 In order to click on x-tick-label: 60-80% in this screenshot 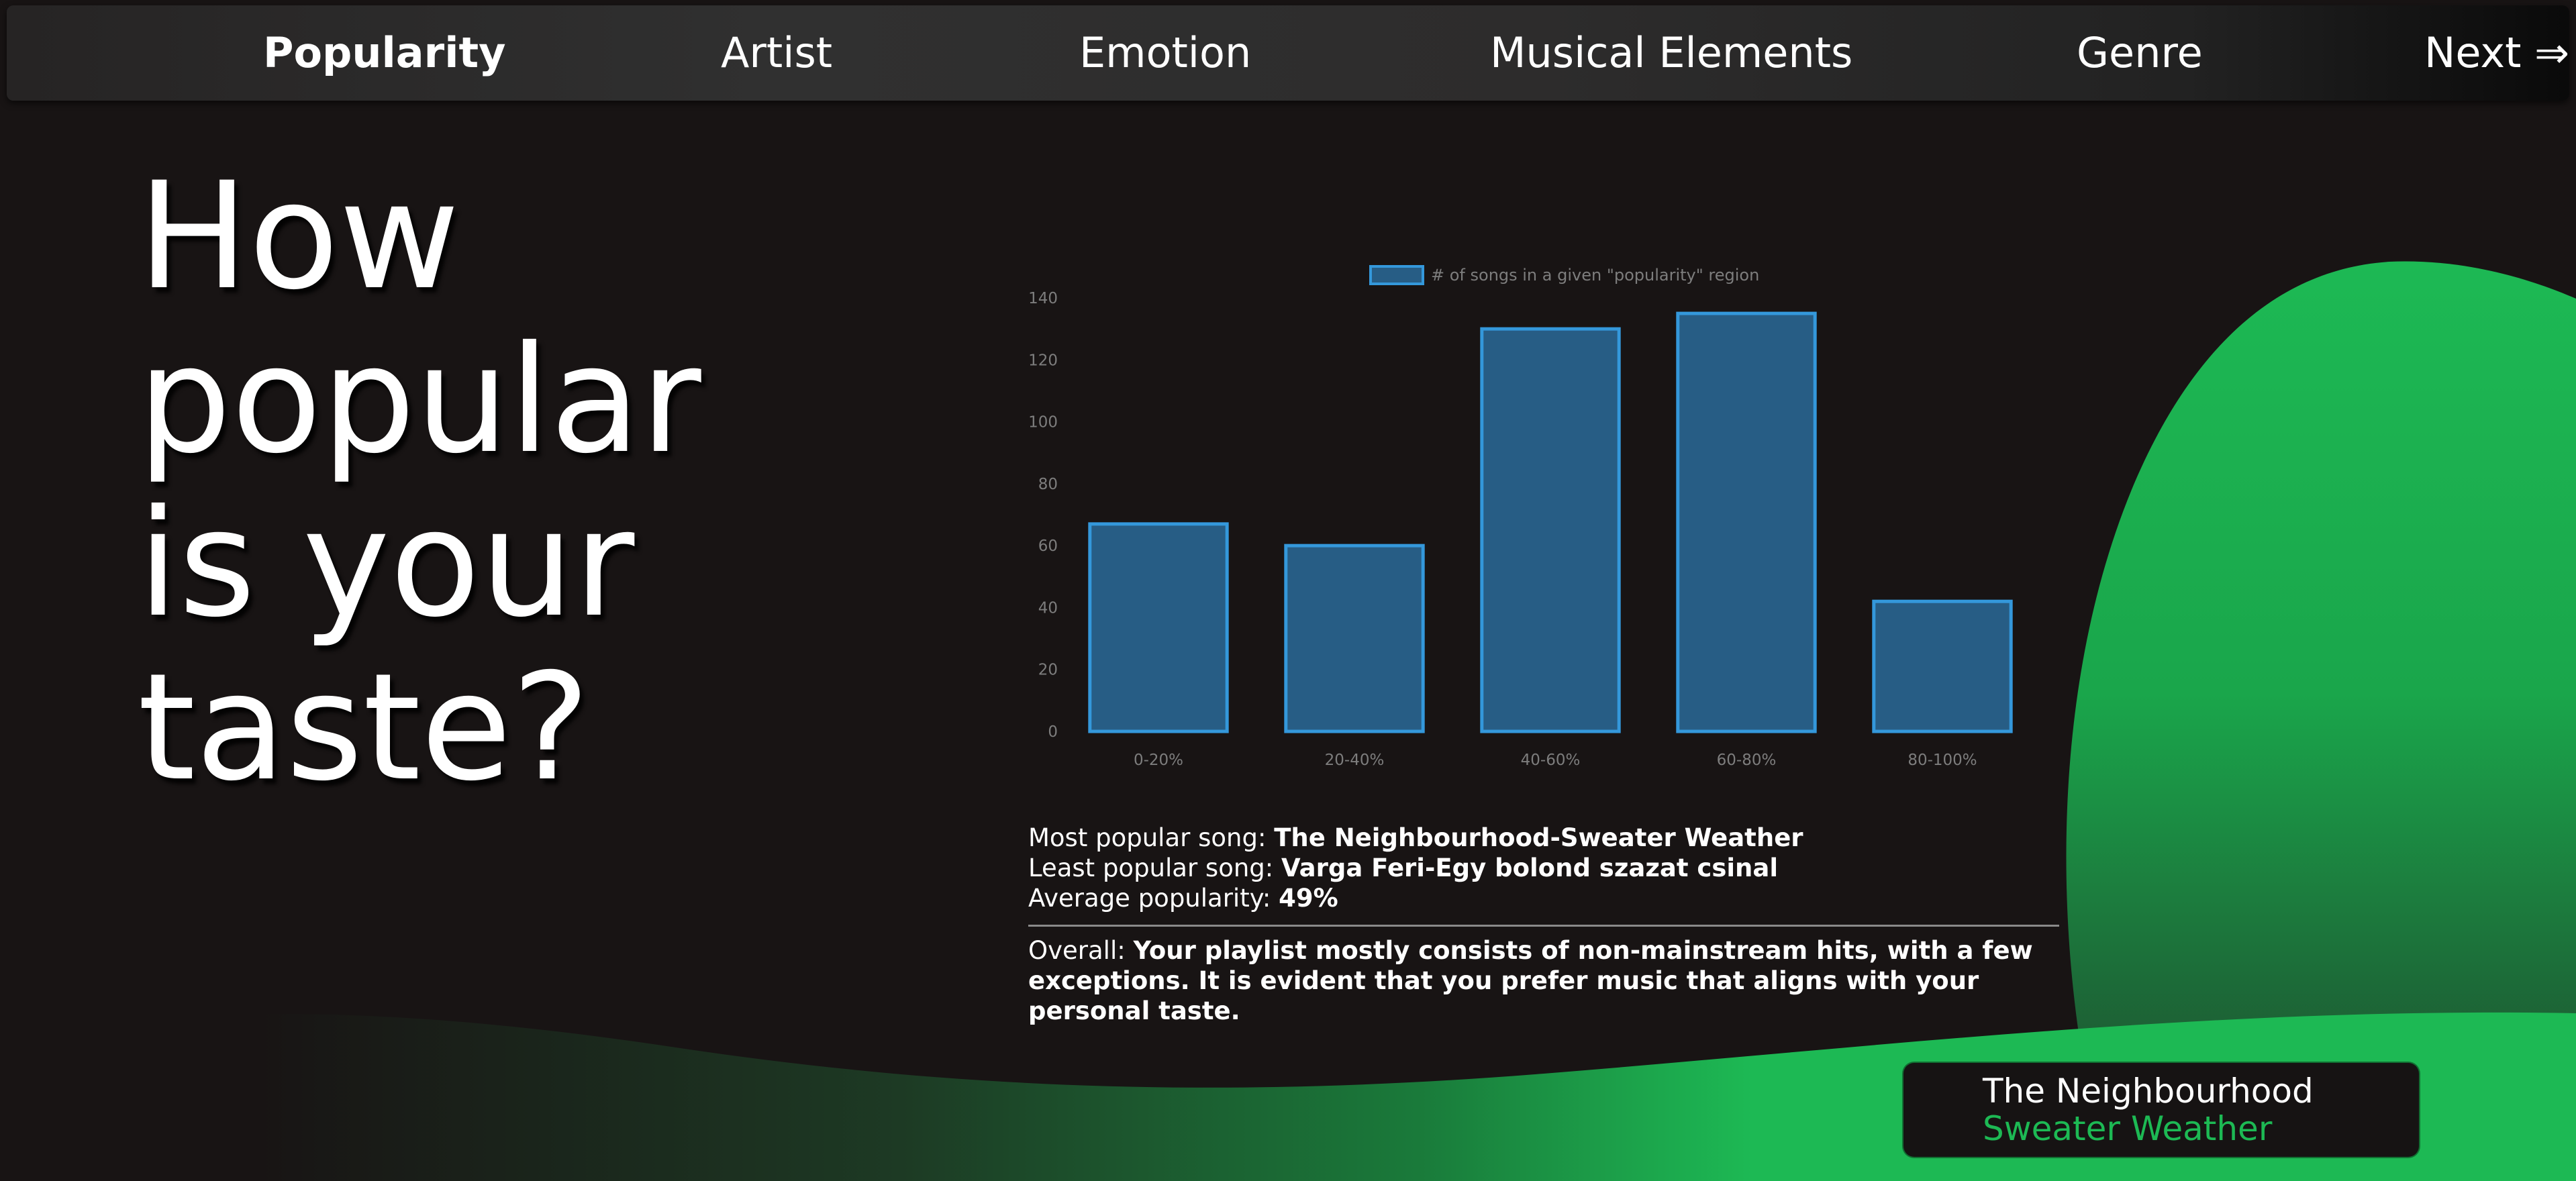, I will do `click(1747, 760)`.